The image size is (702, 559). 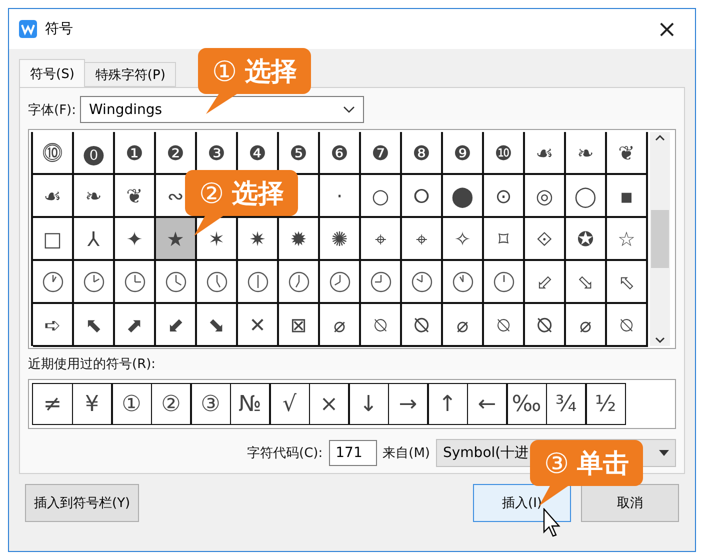 What do you see at coordinates (381, 153) in the screenshot?
I see `symbol-cell: ❼` at bounding box center [381, 153].